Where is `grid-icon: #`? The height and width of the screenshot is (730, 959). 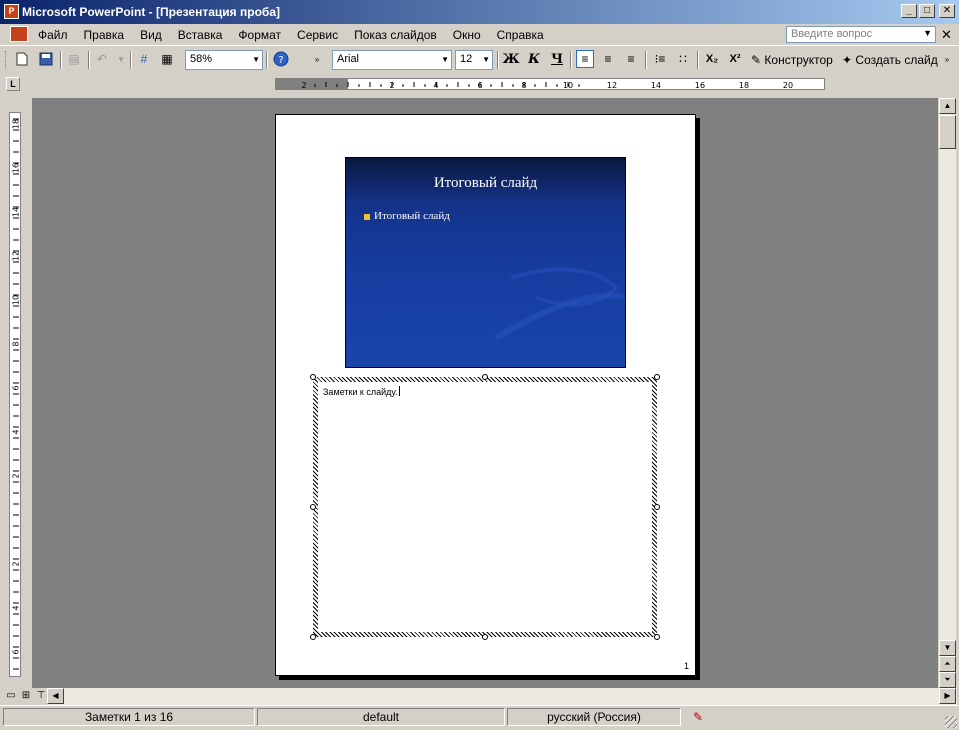
grid-icon: # is located at coordinates (144, 59).